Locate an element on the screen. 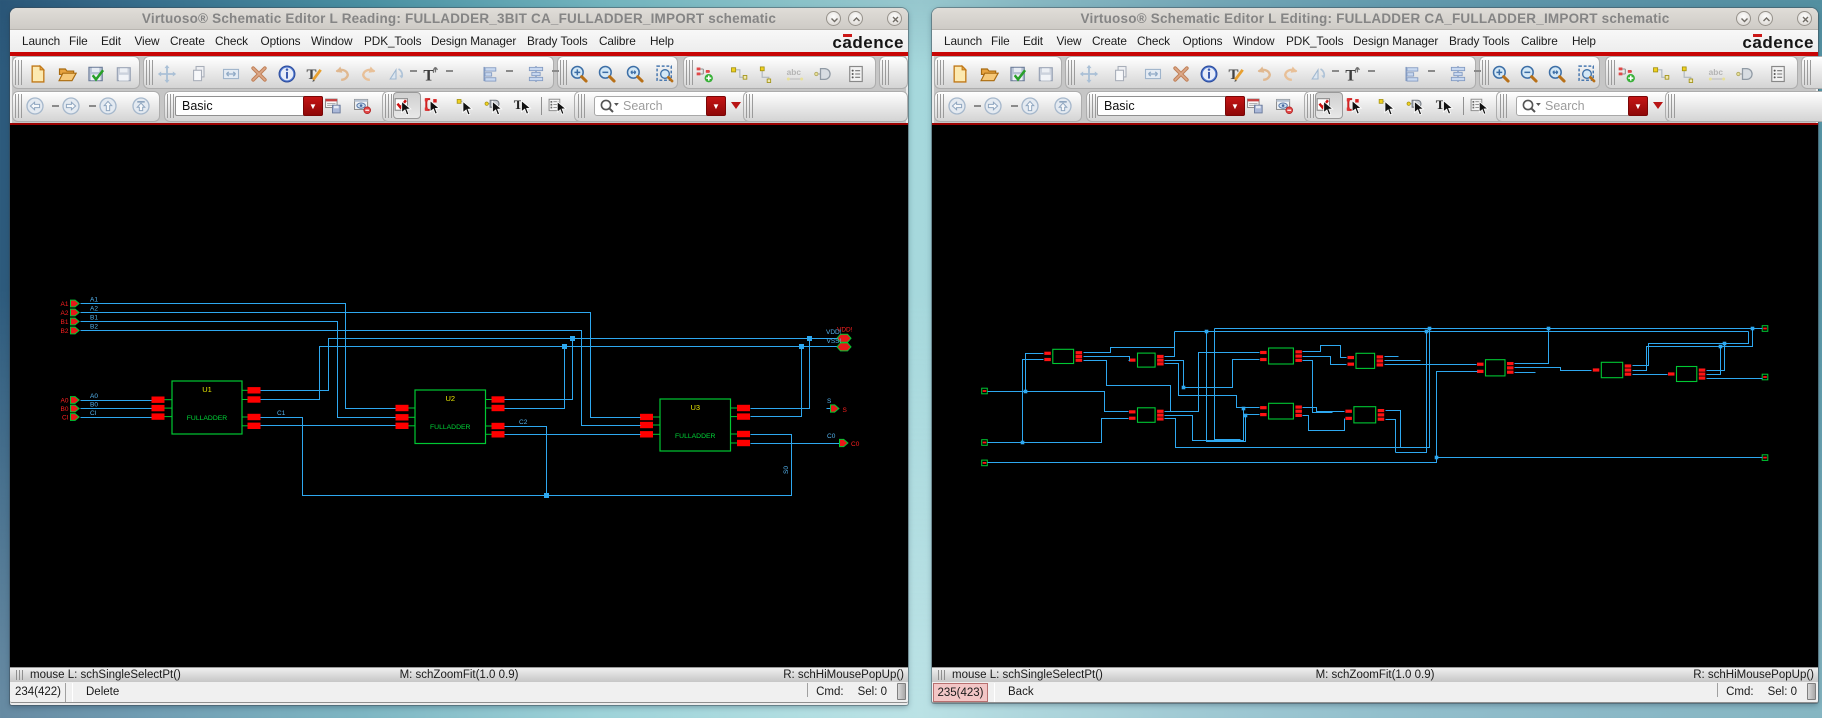  svg-text: VDD! is located at coordinates (834, 332).